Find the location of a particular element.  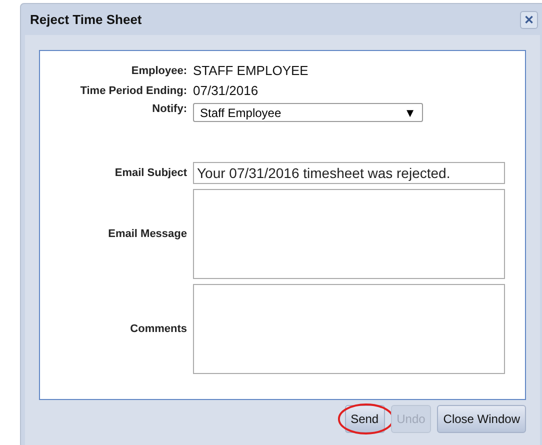

window-title: Reject Time Sheet is located at coordinates (86, 19).